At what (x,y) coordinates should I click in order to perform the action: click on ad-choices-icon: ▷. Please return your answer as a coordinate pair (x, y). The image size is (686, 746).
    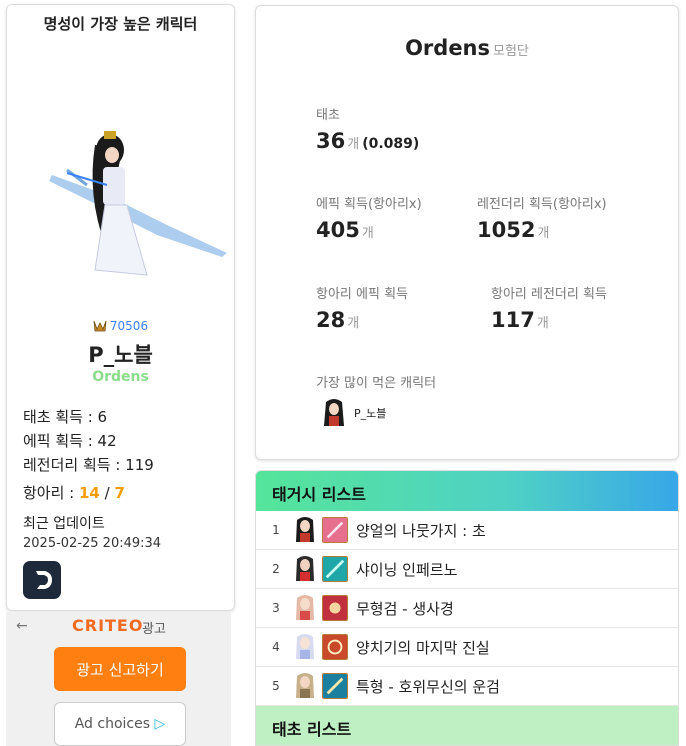
    Looking at the image, I should click on (160, 724).